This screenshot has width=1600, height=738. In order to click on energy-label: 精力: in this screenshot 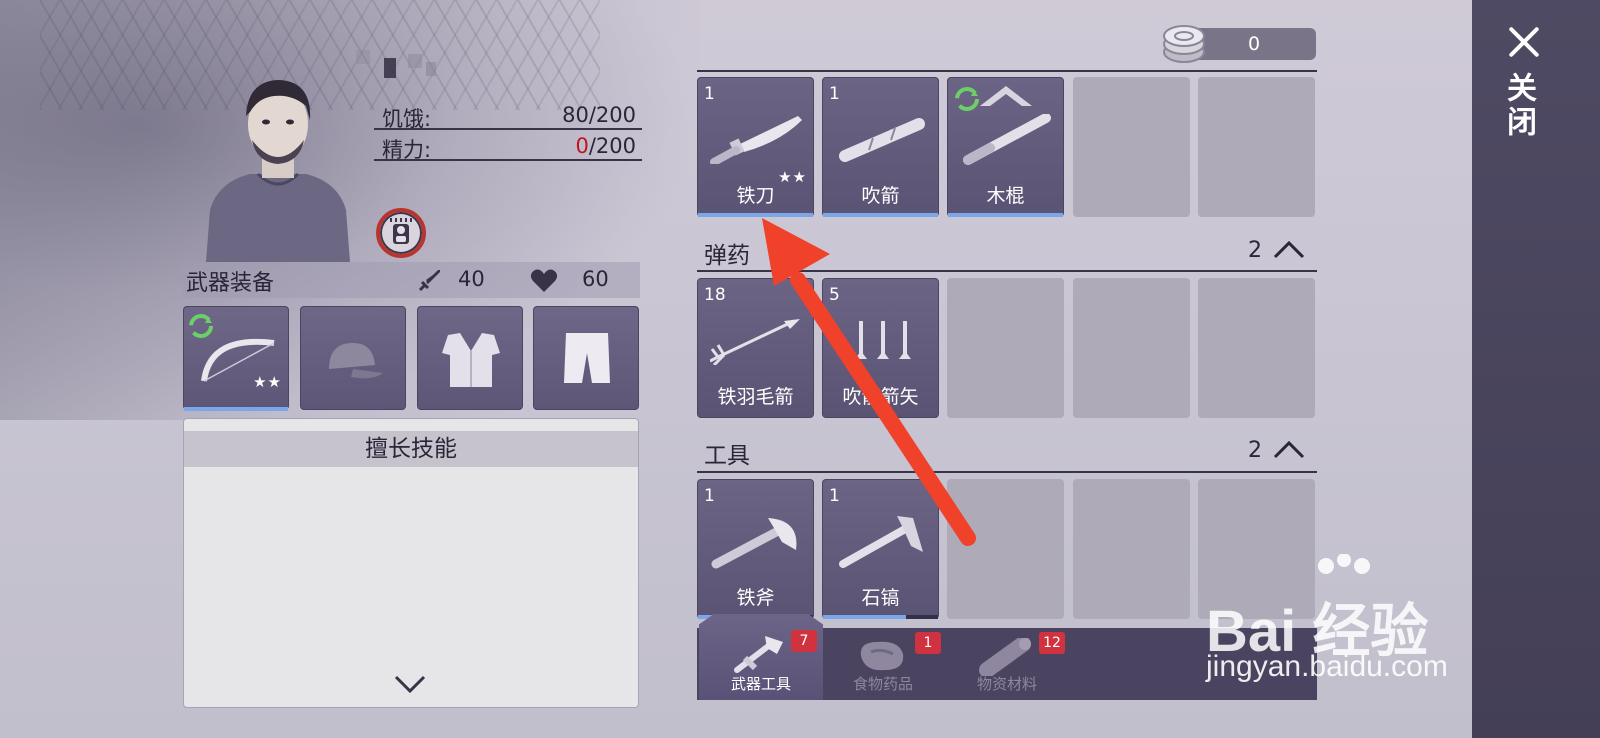, I will do `click(407, 150)`.